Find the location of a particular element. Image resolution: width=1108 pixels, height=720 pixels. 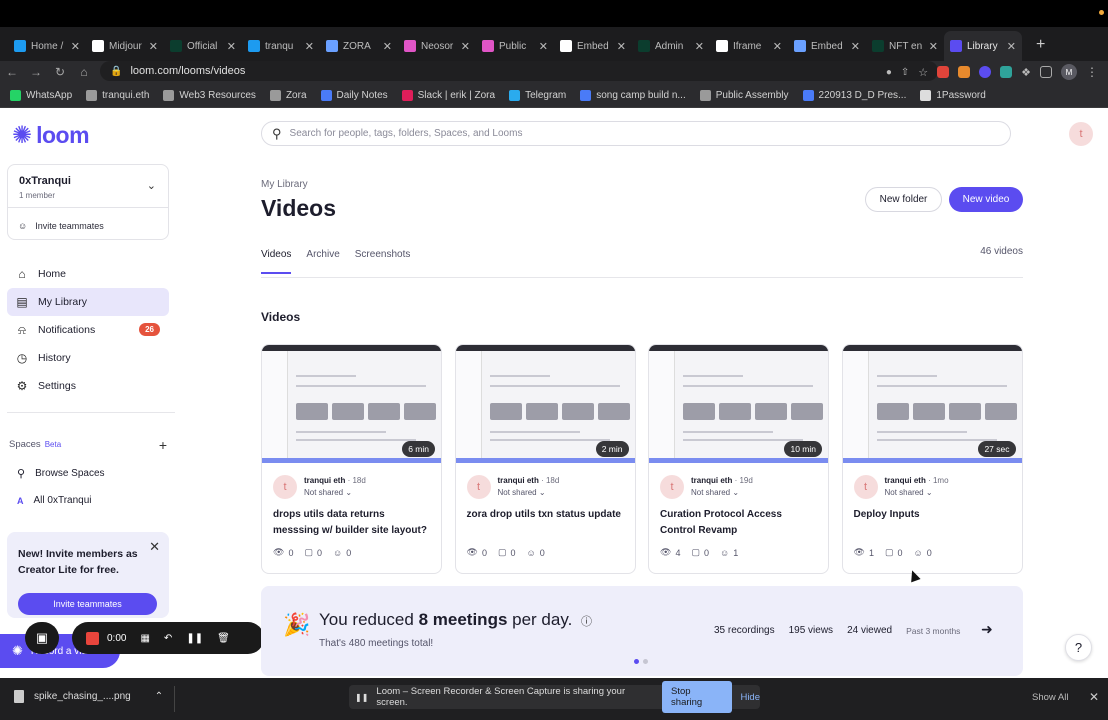

video-thumbnail: 6 min is located at coordinates (351, 404).